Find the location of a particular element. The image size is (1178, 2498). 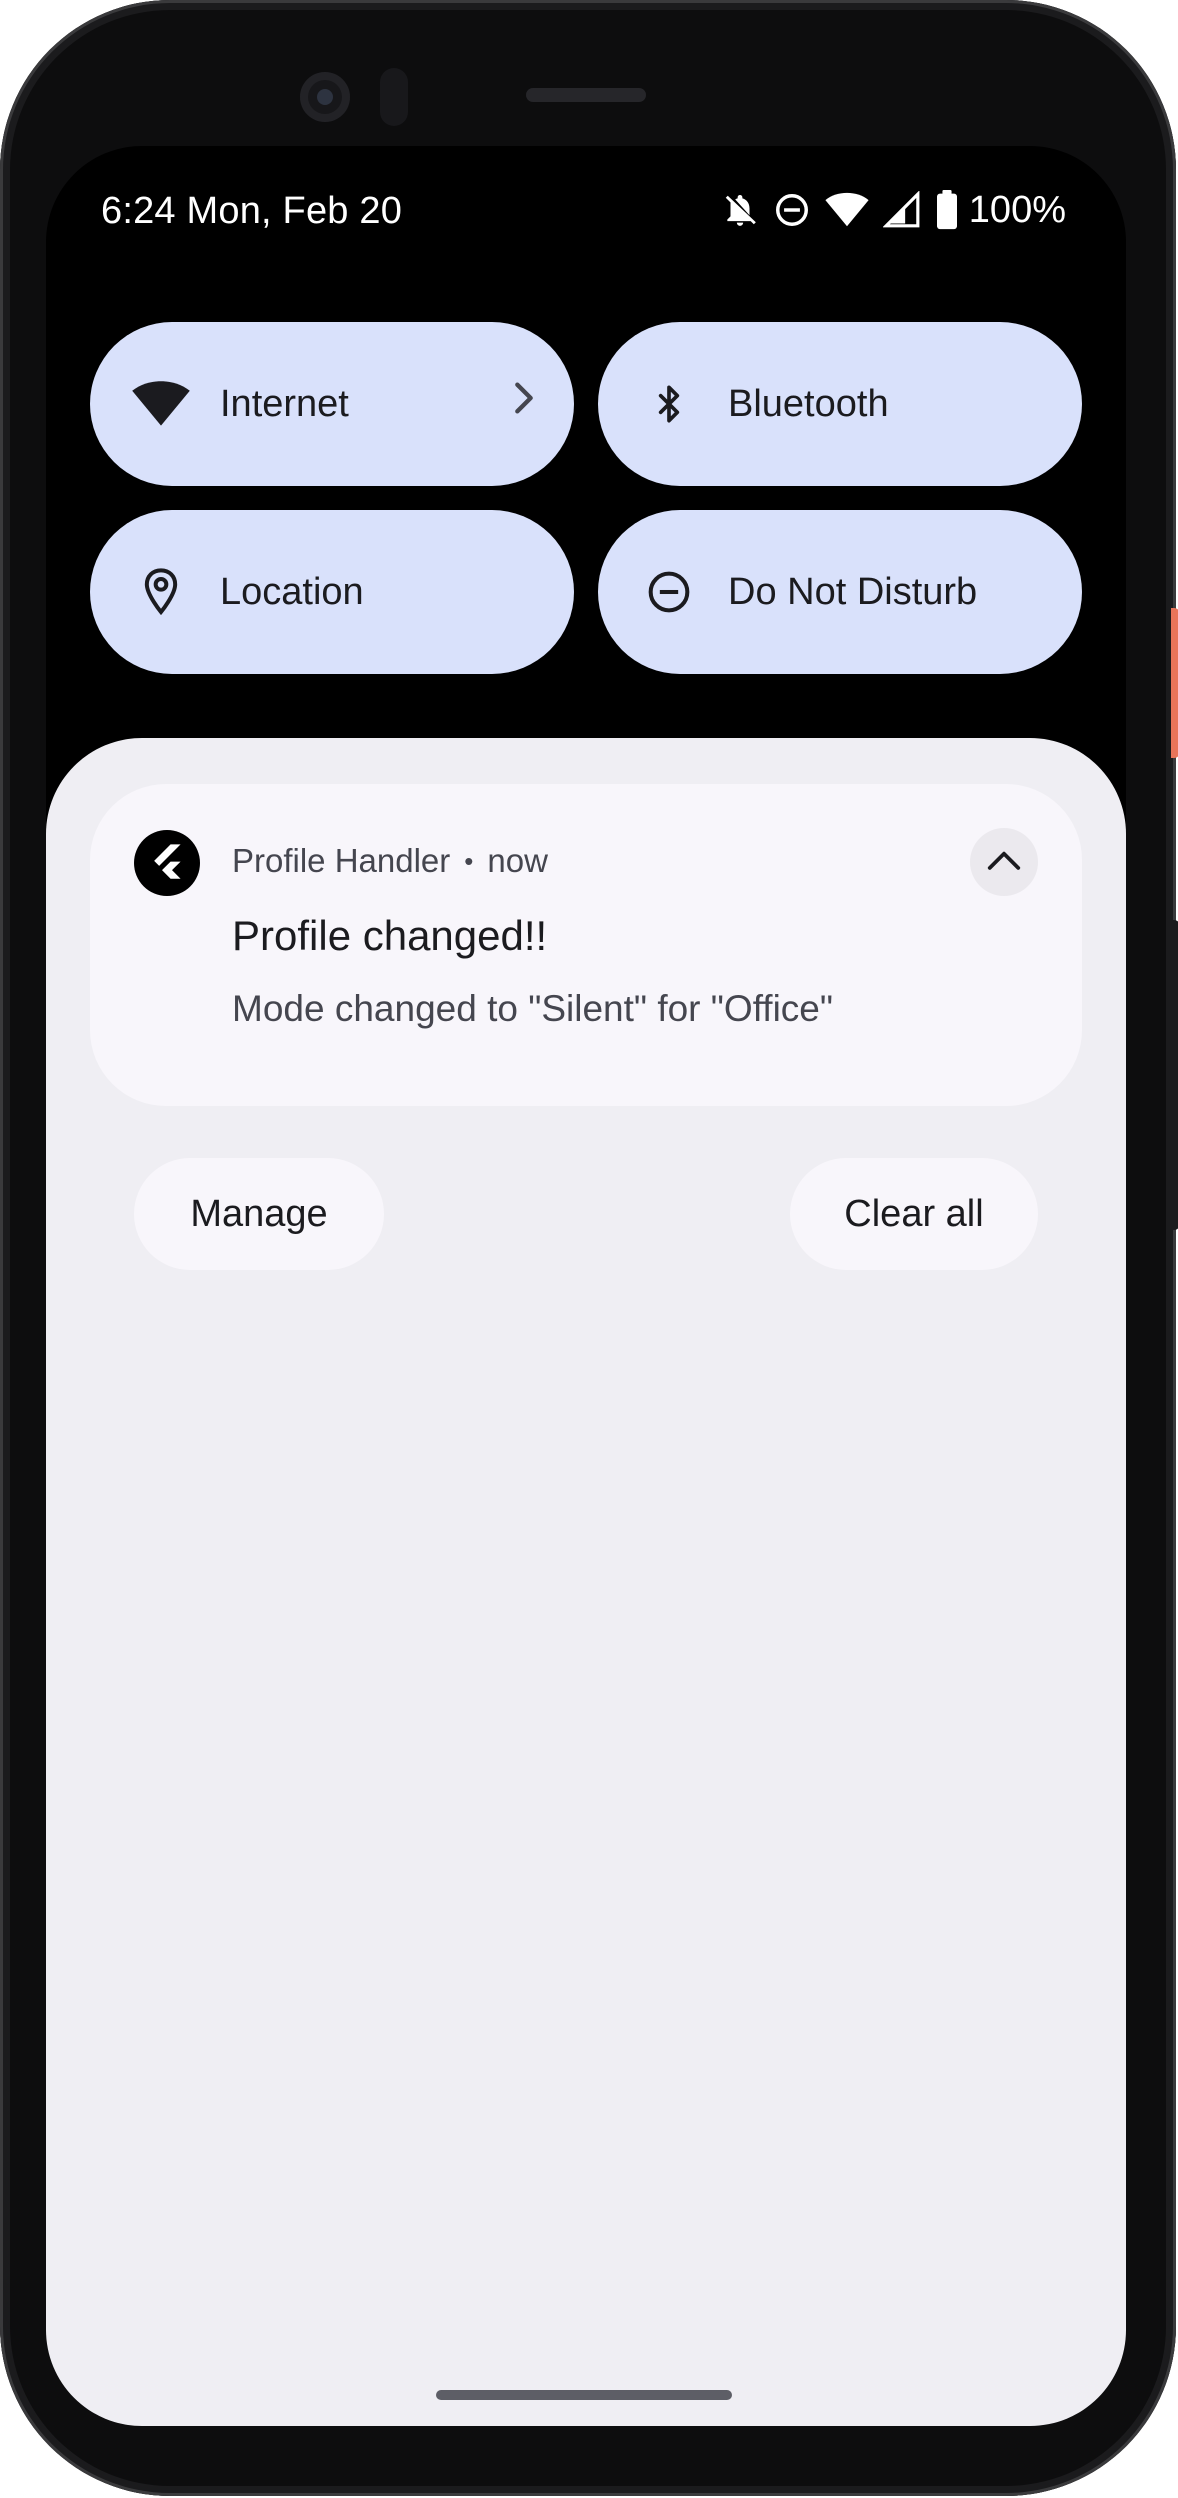

cell-signal-icon is located at coordinates (901, 210).